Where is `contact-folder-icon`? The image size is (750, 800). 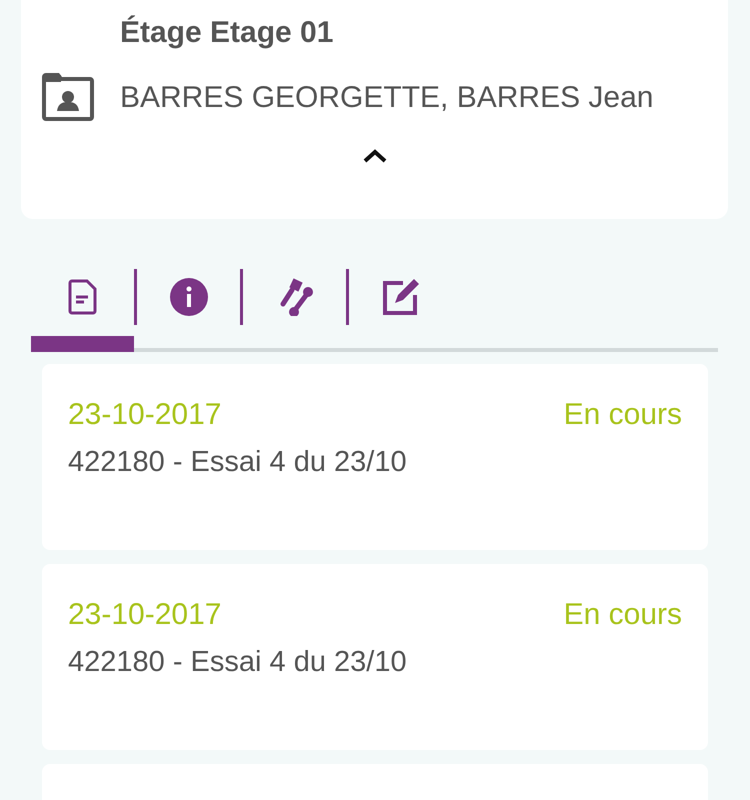
contact-folder-icon is located at coordinates (68, 97).